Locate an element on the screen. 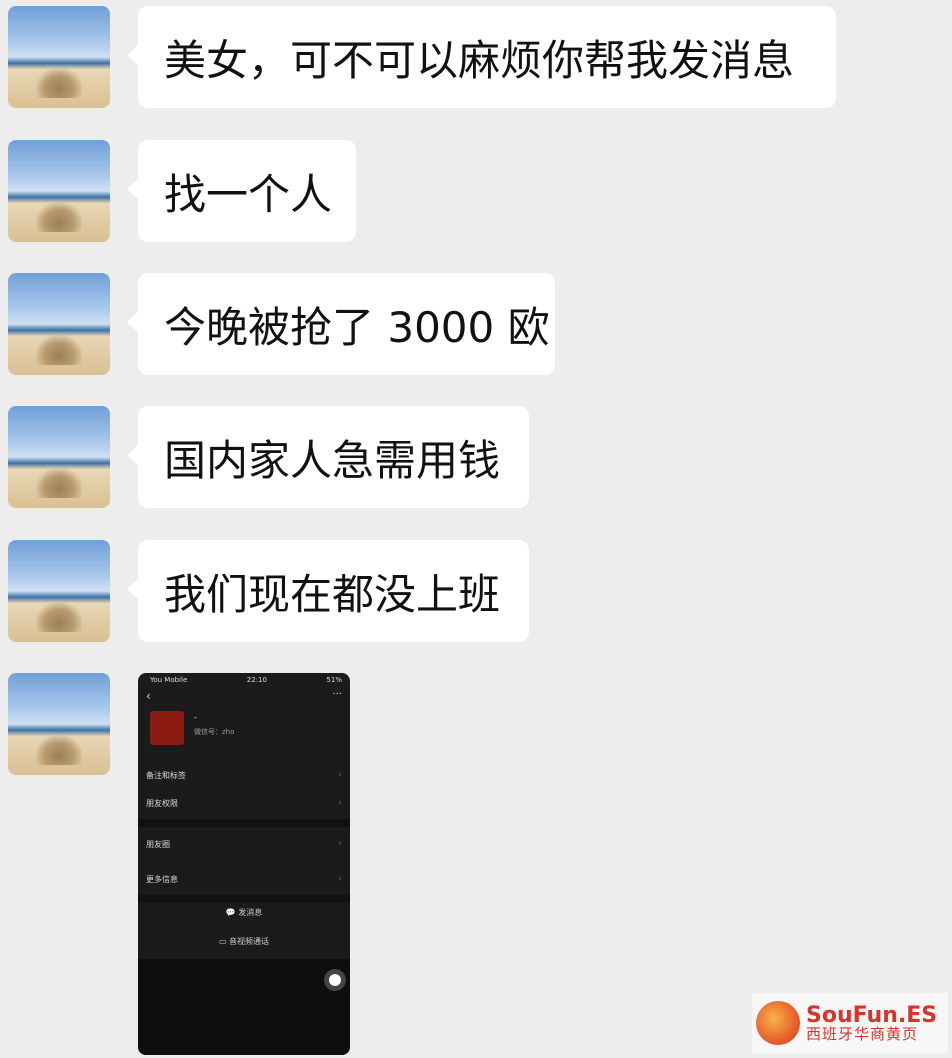 The image size is (952, 1058). time-label: 22:10 is located at coordinates (256, 680).